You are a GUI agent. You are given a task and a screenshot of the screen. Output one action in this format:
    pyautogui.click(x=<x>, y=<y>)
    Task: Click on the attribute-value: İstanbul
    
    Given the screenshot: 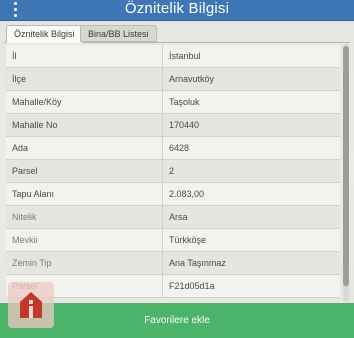 What is the action you would take?
    pyautogui.click(x=185, y=56)
    